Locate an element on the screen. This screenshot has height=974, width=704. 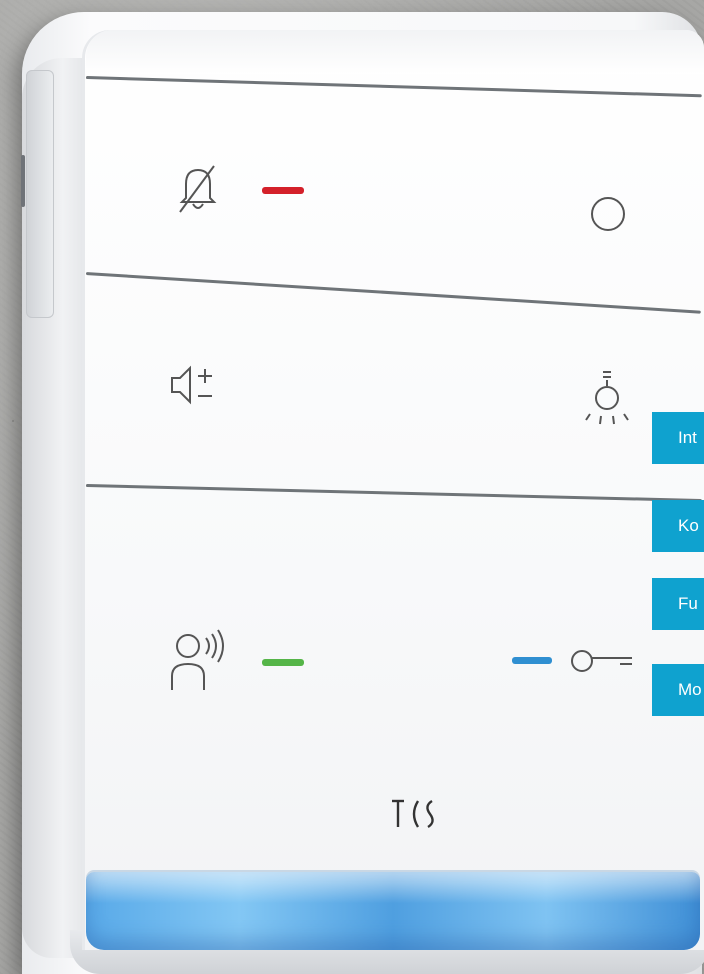
tcs-logo is located at coordinates (413, 814).